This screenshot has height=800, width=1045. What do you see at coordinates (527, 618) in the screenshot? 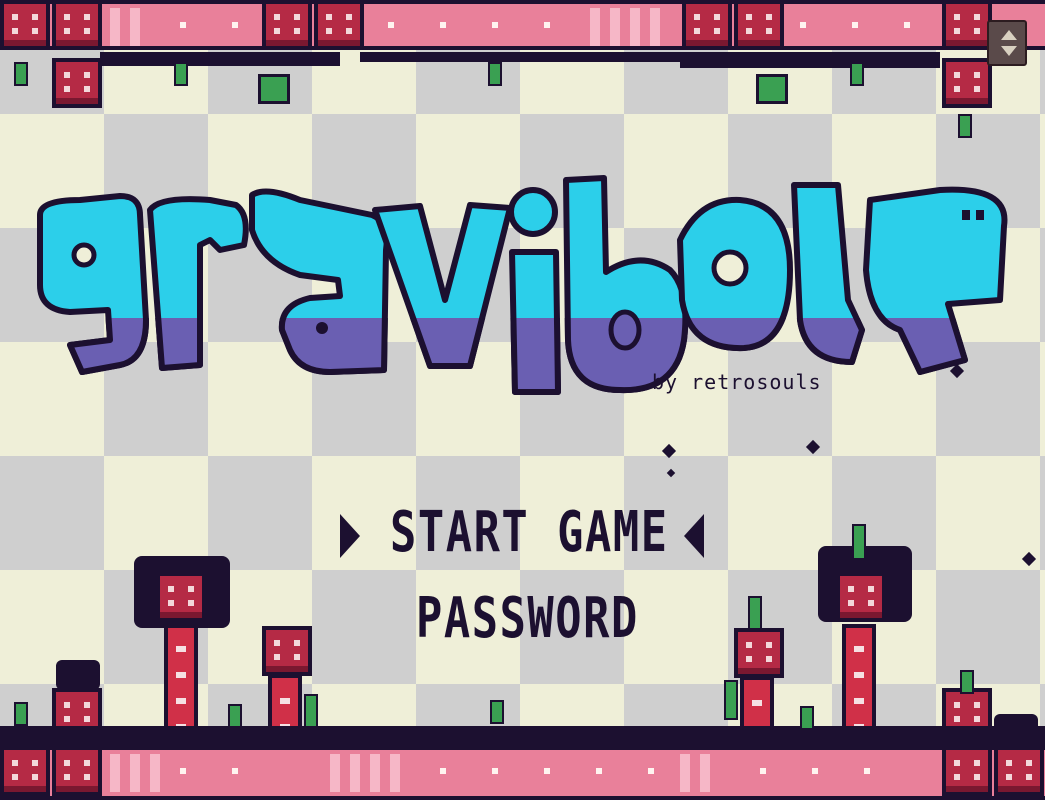
I see `password-button: PASSWORD` at bounding box center [527, 618].